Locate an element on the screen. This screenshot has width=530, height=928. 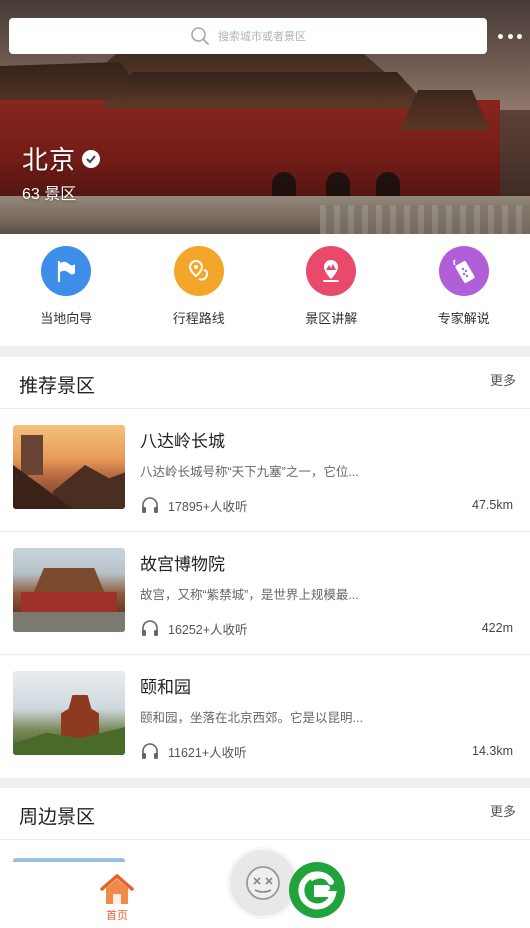
search-icon is located at coordinates (200, 36).